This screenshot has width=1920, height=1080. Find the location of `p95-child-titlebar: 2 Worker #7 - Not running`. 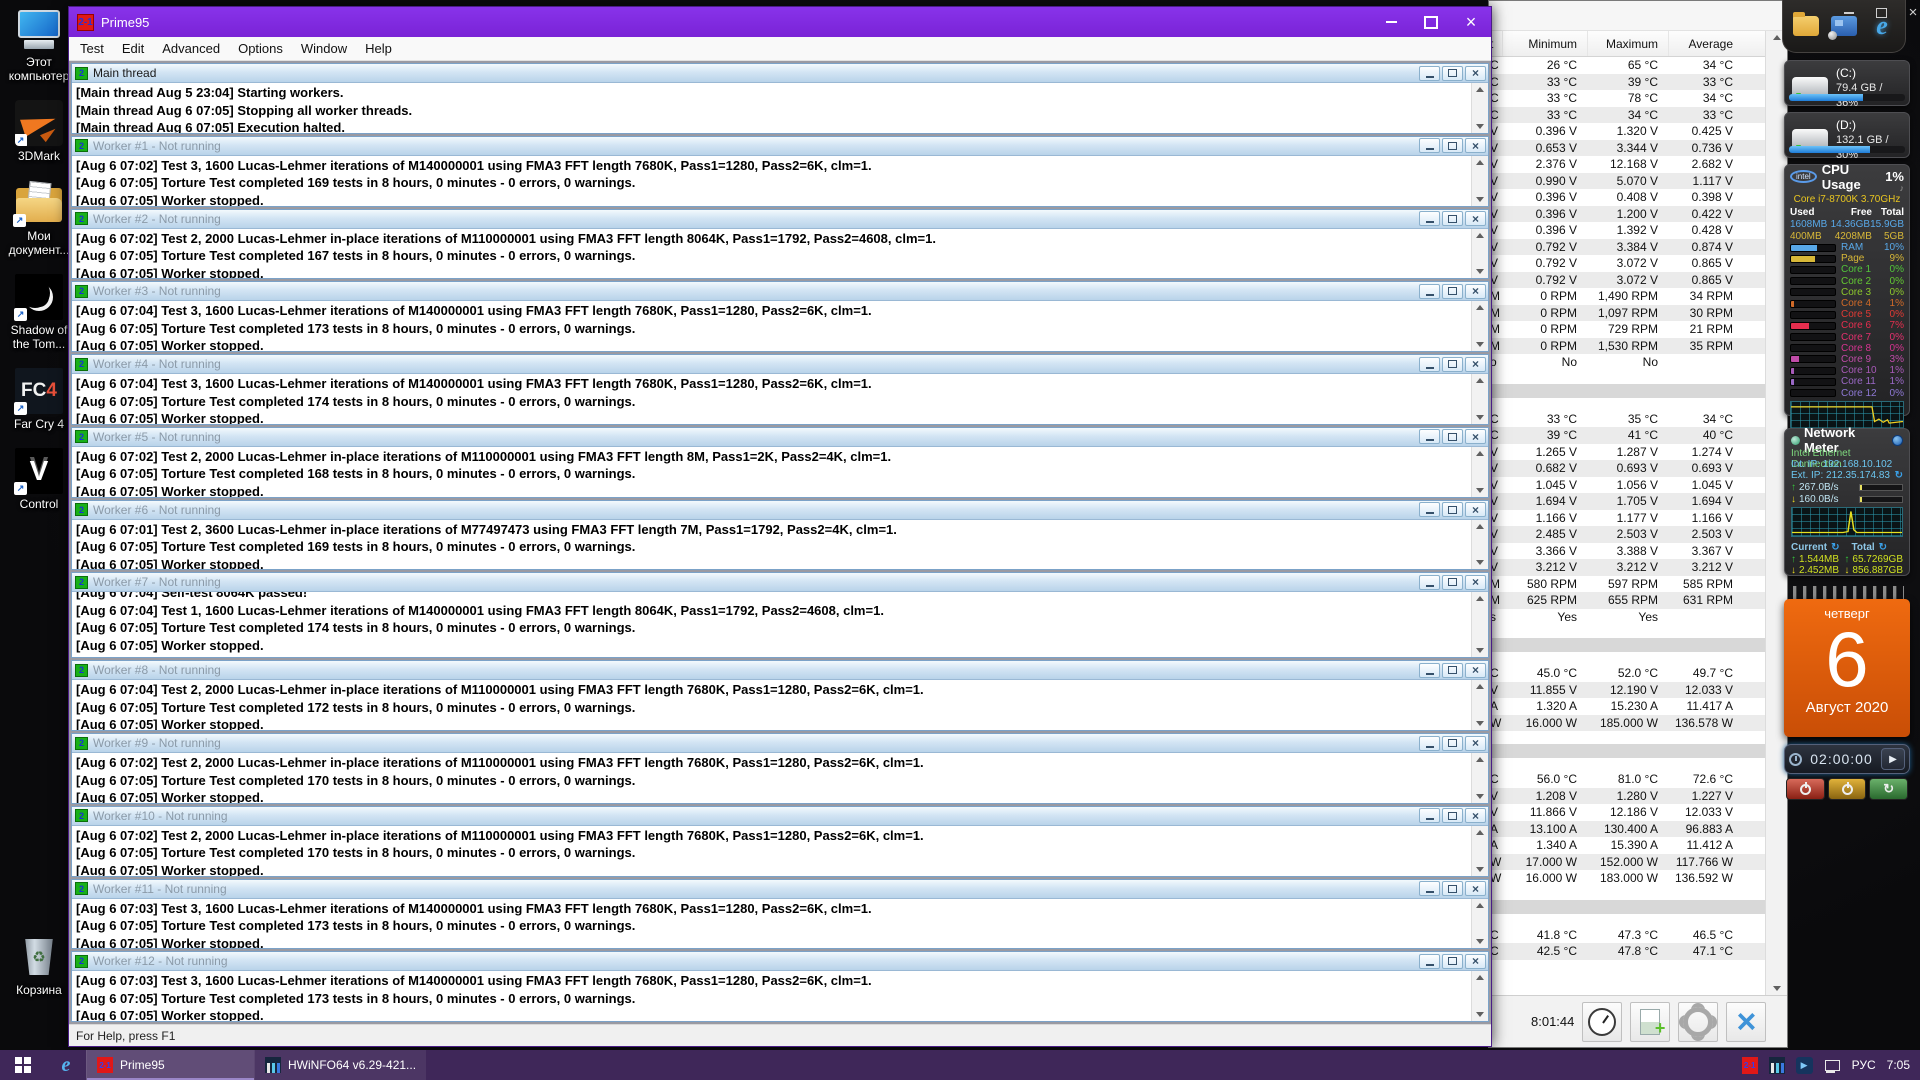

p95-child-titlebar: 2 Worker #7 - Not running is located at coordinates (780, 583).